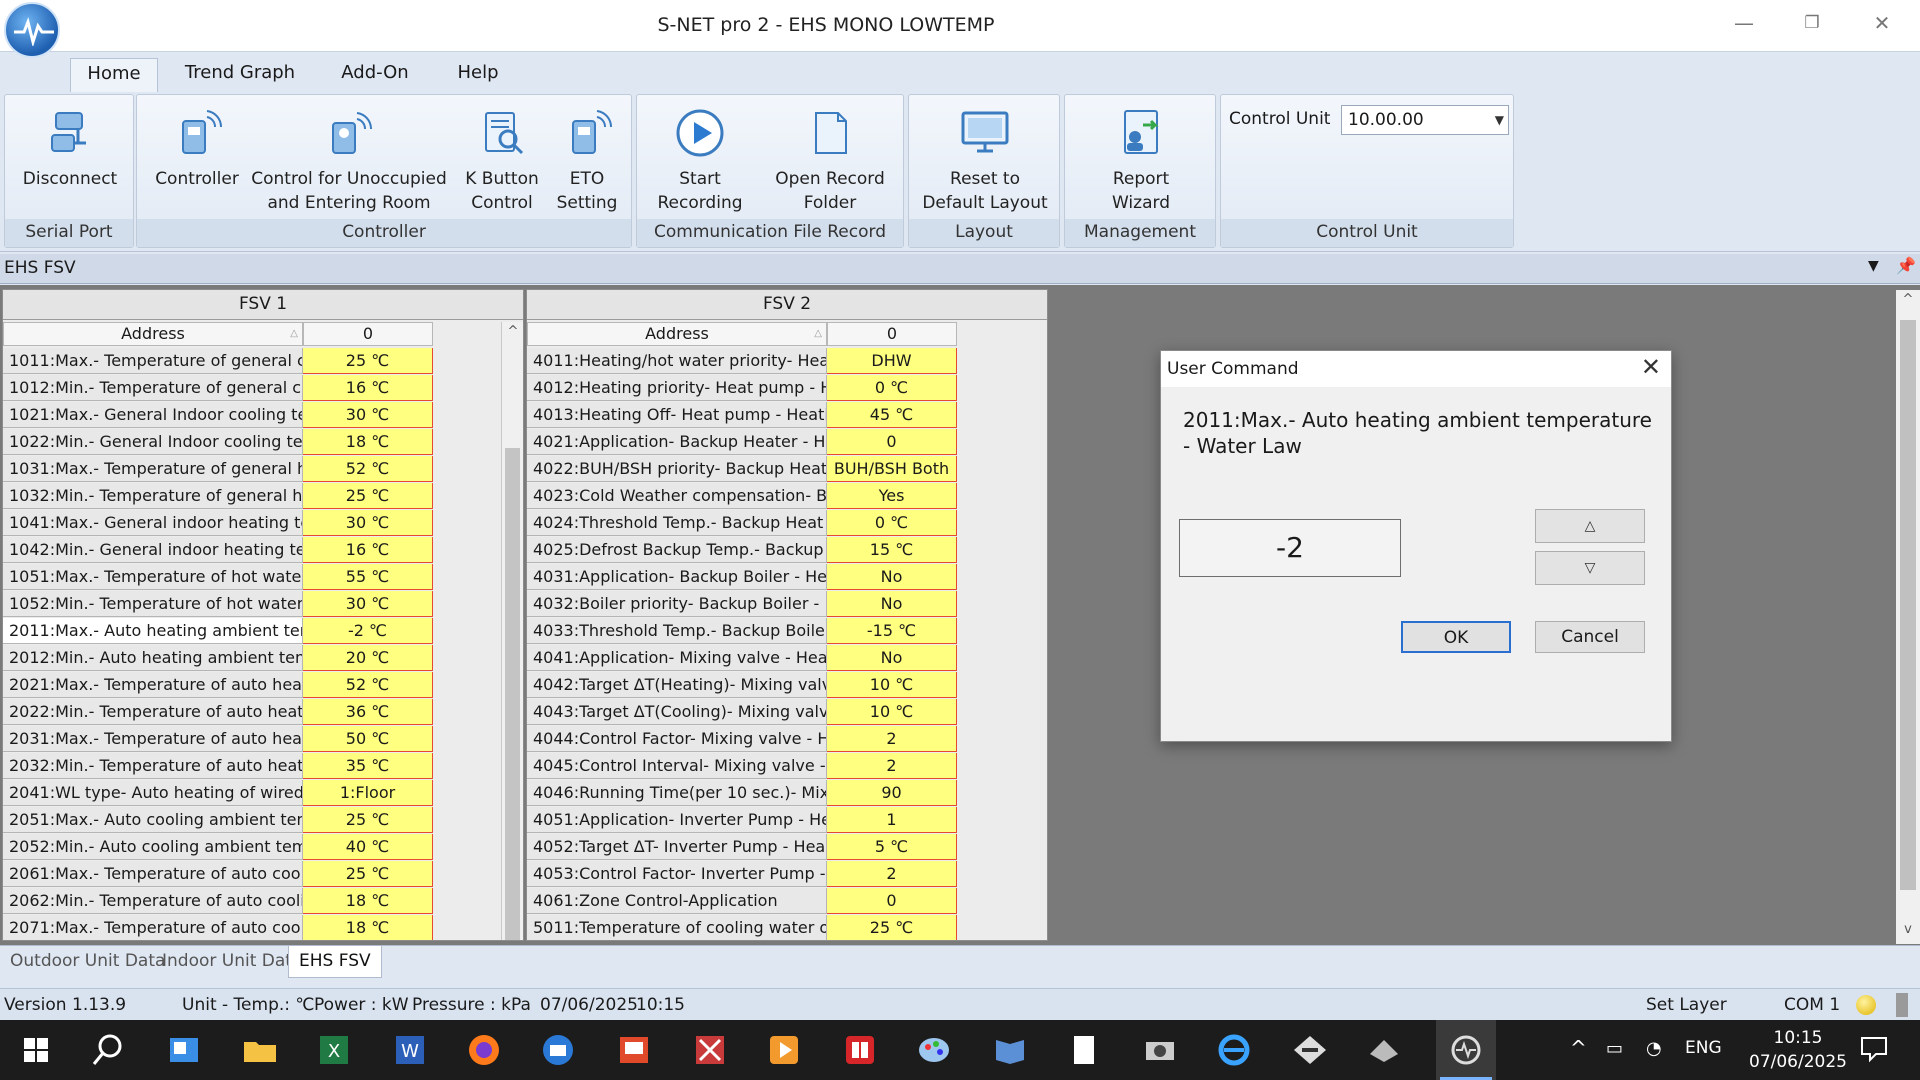  I want to click on value-cell: 40 ℃, so click(368, 847).